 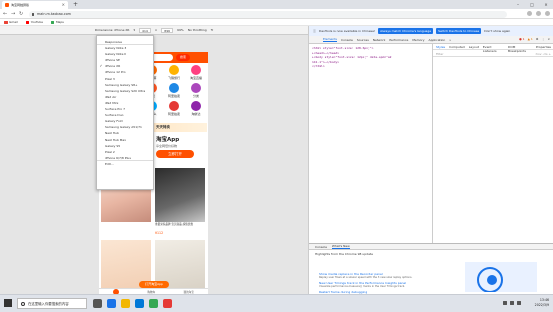 I want to click on promo-subtitle: 享全网低价好物, so click(x=167, y=146).